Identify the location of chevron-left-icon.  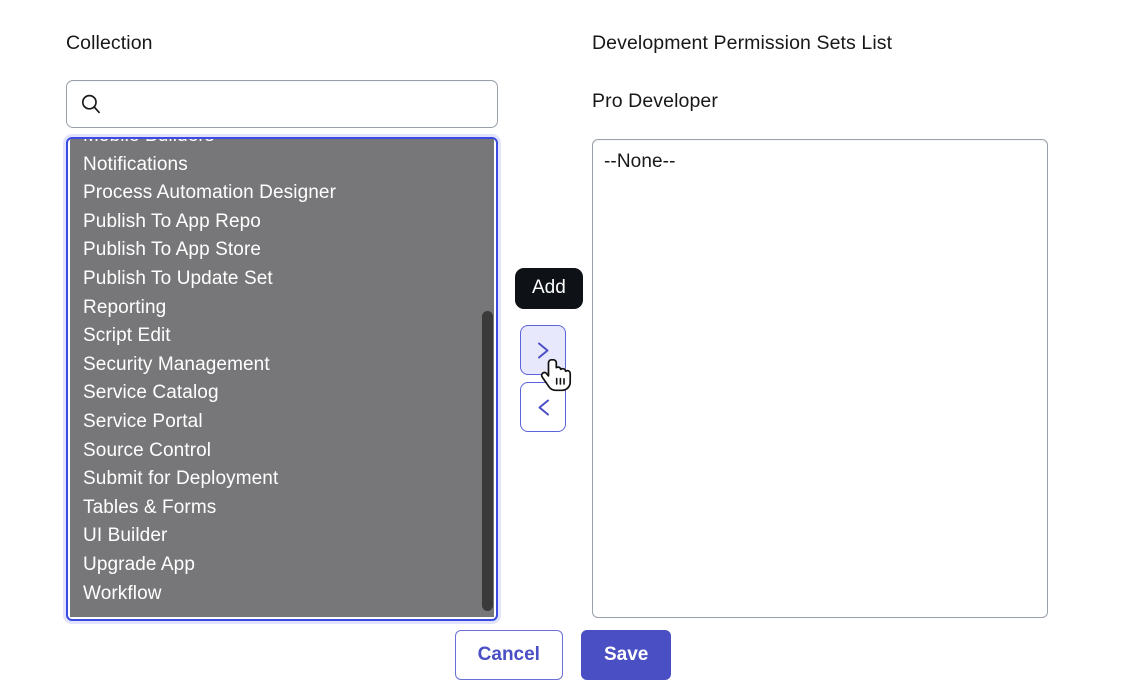
(543, 407).